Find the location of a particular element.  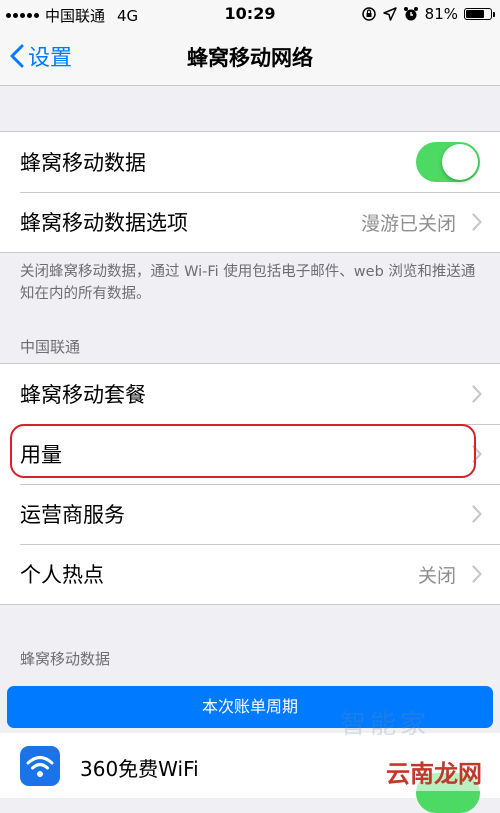

usage-label: 用量 is located at coordinates (41, 455).